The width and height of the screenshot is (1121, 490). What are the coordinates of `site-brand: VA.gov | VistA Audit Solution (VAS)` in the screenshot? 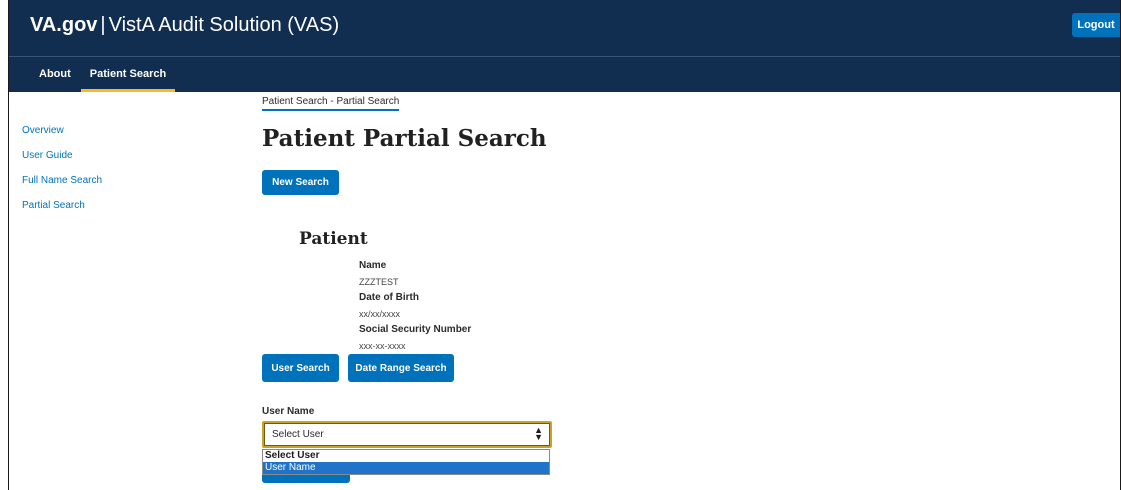 It's located at (184, 25).